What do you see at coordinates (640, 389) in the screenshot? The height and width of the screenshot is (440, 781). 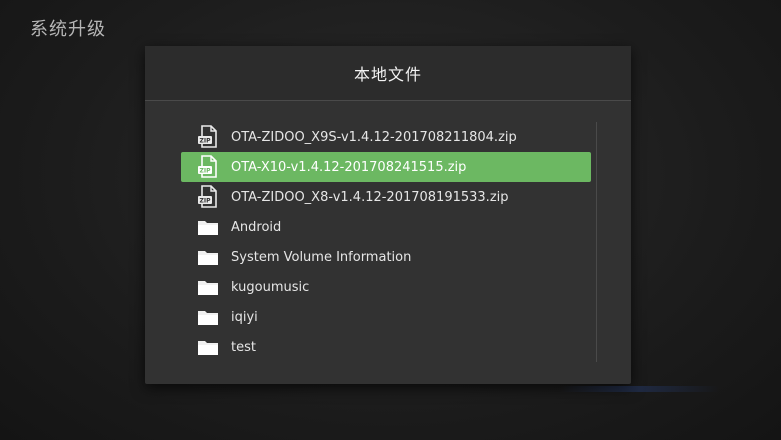 I see `decorative-strip` at bounding box center [640, 389].